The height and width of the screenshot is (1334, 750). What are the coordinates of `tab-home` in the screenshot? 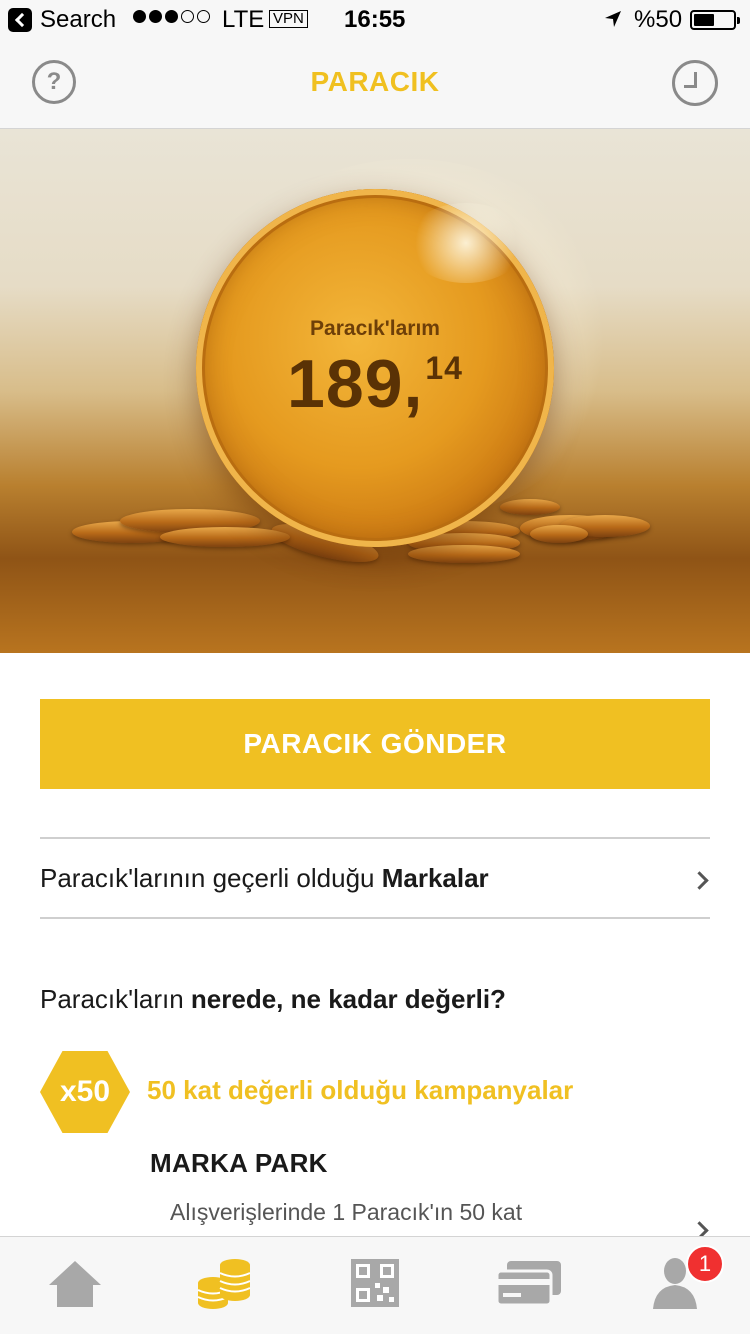 It's located at (75, 1285).